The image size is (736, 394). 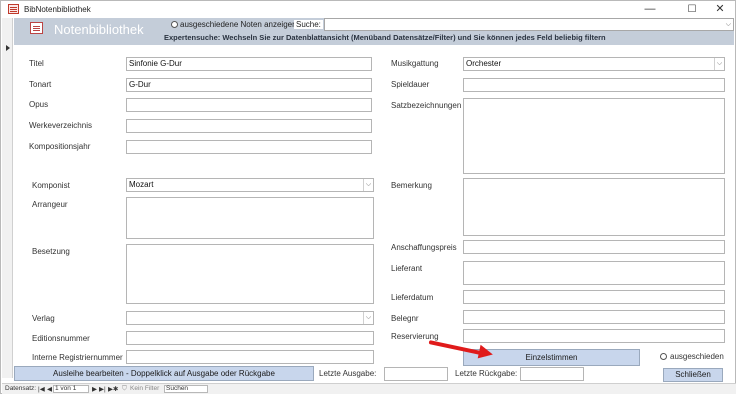 What do you see at coordinates (40, 84) in the screenshot?
I see `tonart-label: Tonart` at bounding box center [40, 84].